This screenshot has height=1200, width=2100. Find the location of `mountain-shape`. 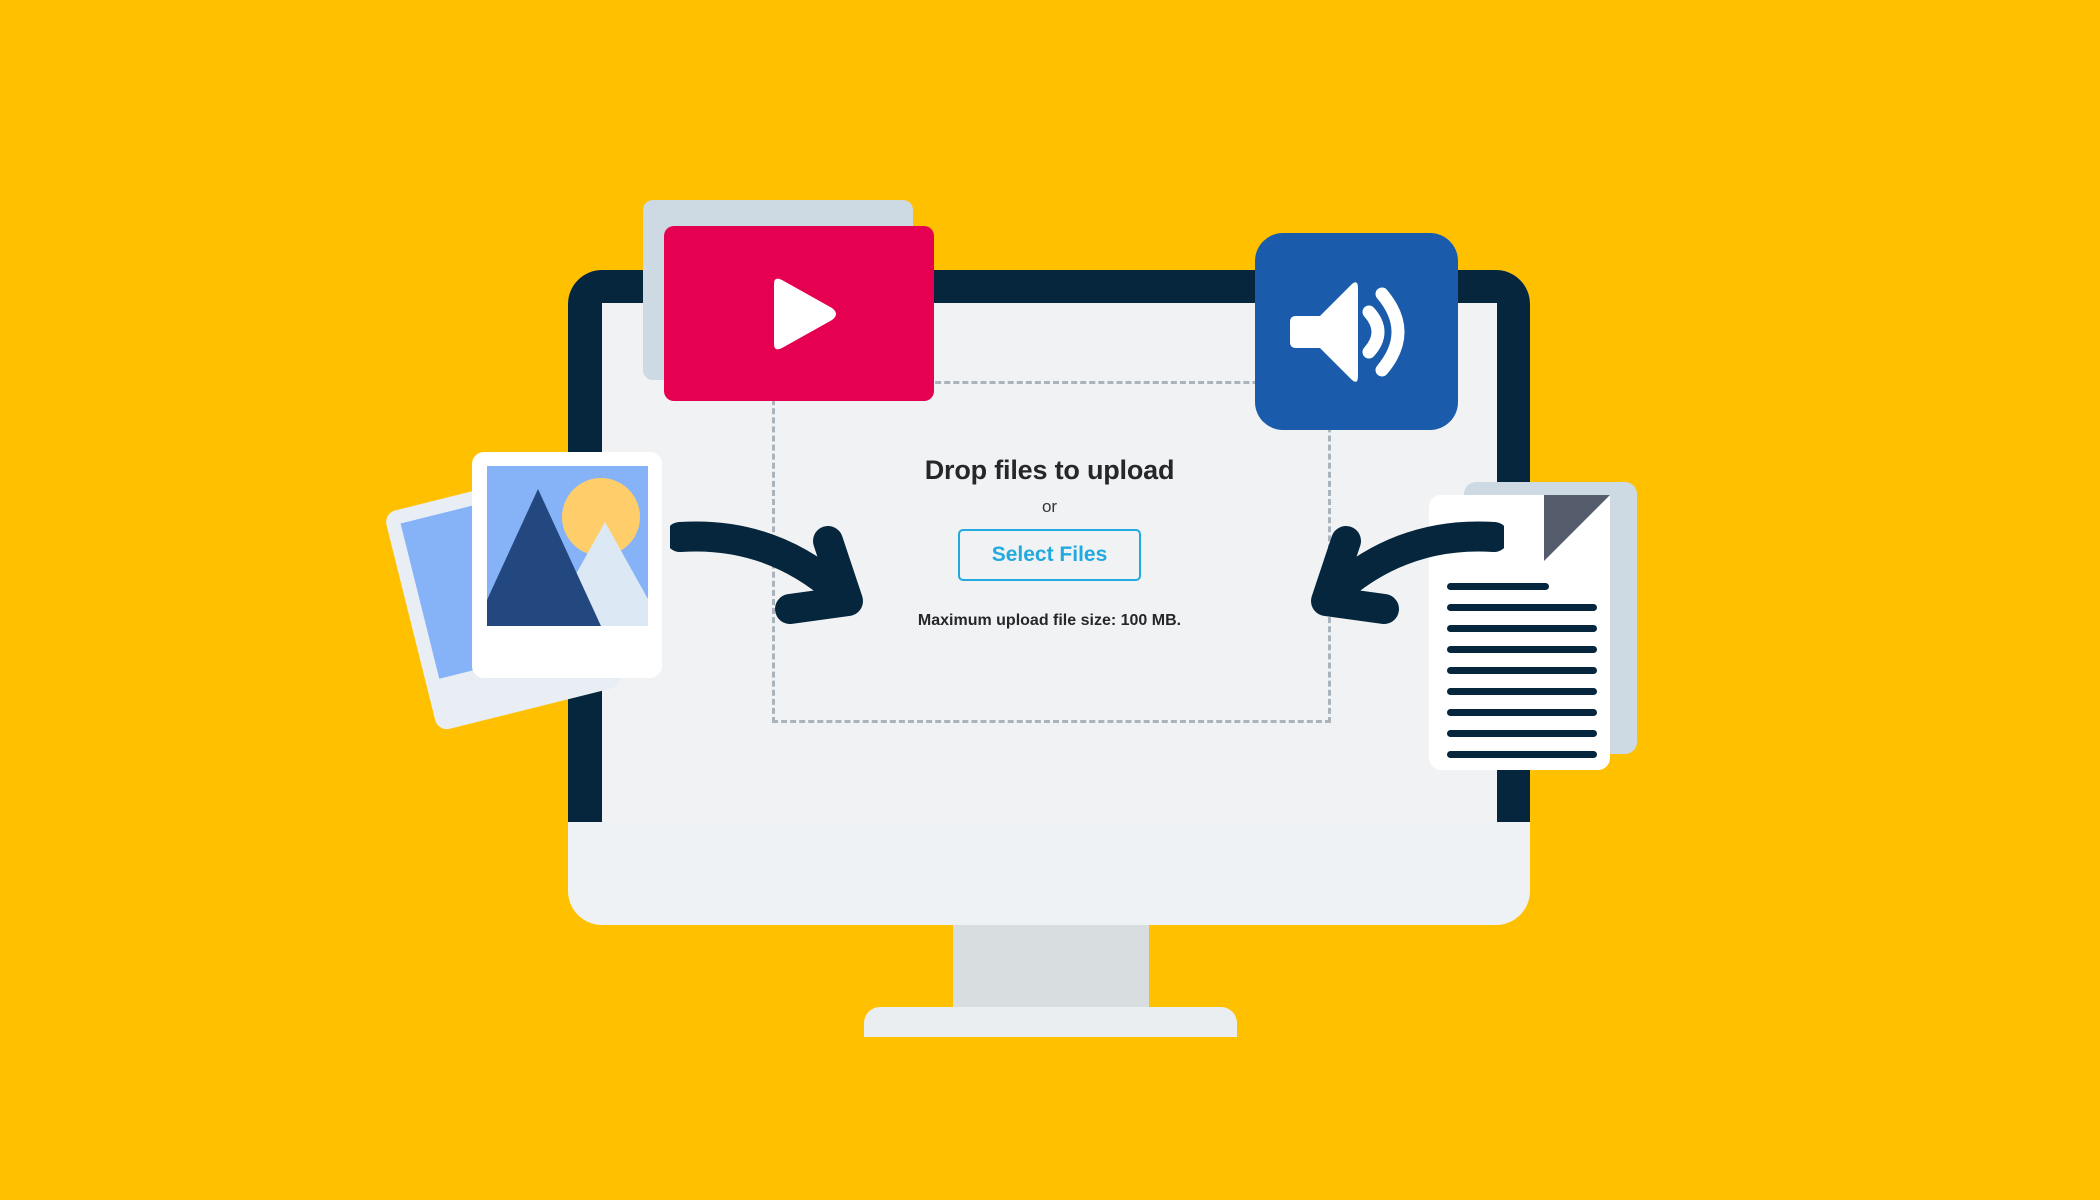

mountain-shape is located at coordinates (544, 557).